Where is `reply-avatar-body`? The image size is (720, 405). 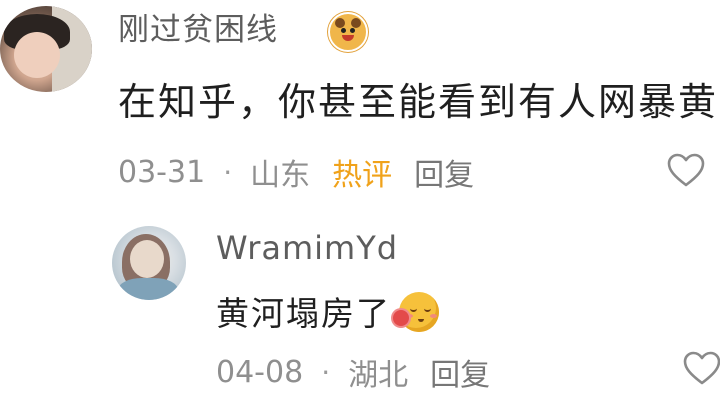 reply-avatar-body is located at coordinates (148, 289).